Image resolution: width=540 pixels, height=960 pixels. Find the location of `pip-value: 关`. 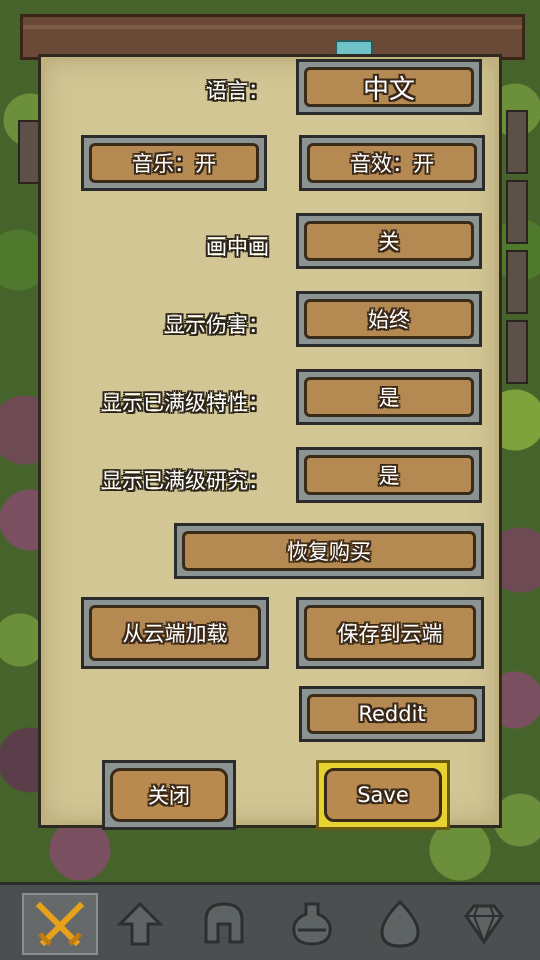

pip-value: 关 is located at coordinates (389, 241).